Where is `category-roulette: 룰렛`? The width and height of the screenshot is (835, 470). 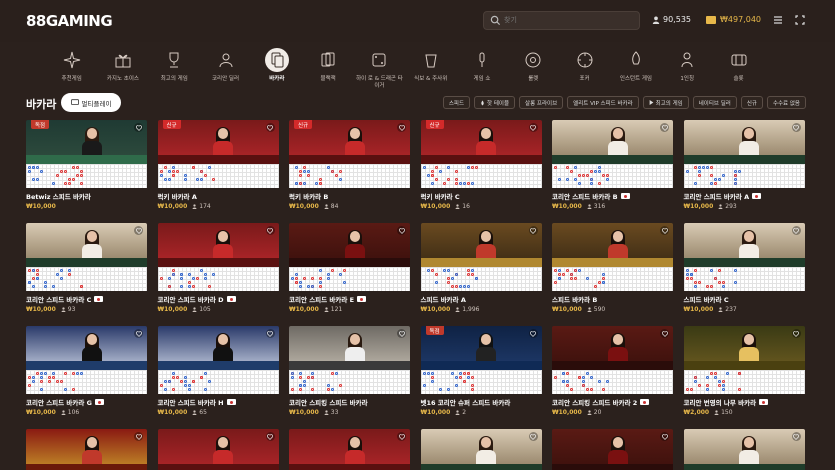
category-roulette: 룰렛 is located at coordinates (533, 69).